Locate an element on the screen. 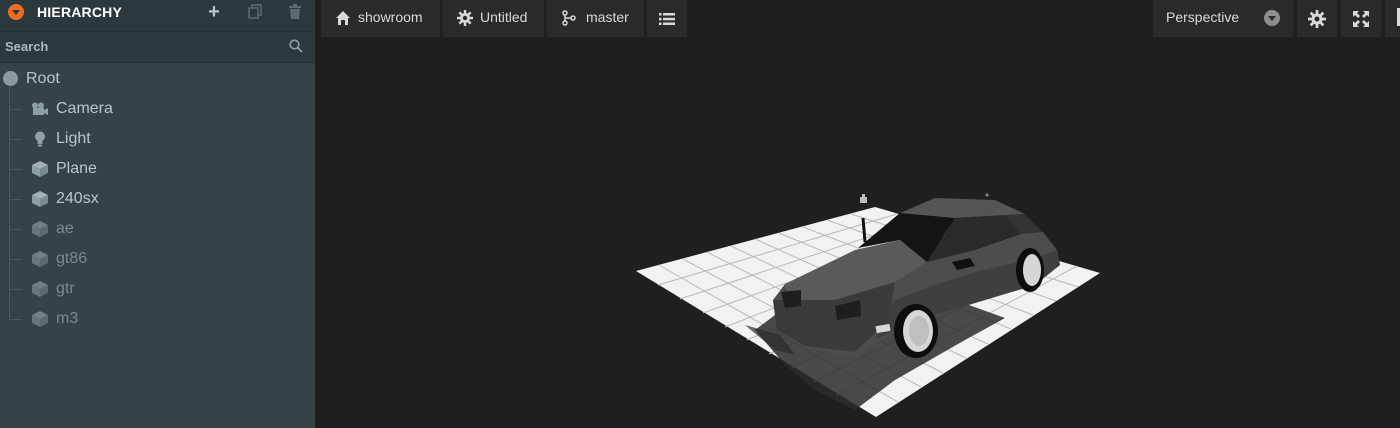  trash-icon is located at coordinates (295, 11).